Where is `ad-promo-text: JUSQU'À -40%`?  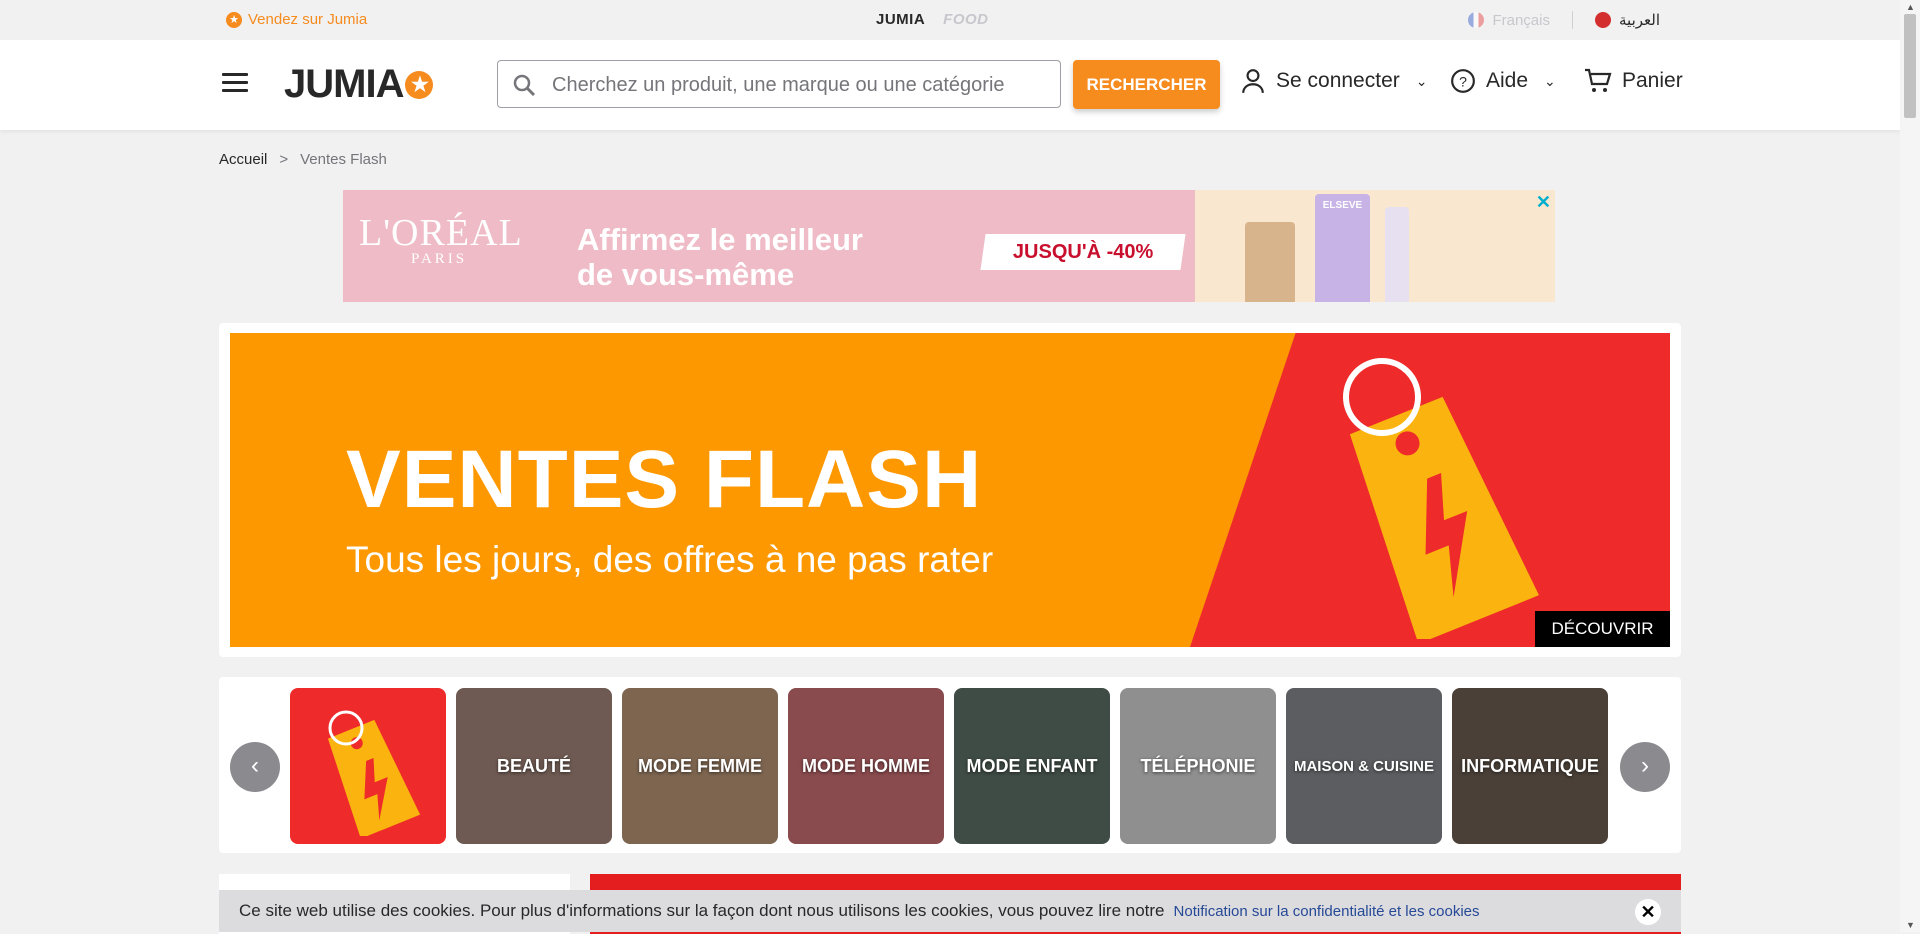
ad-promo-text: JUSQU'À -40% is located at coordinates (1083, 251).